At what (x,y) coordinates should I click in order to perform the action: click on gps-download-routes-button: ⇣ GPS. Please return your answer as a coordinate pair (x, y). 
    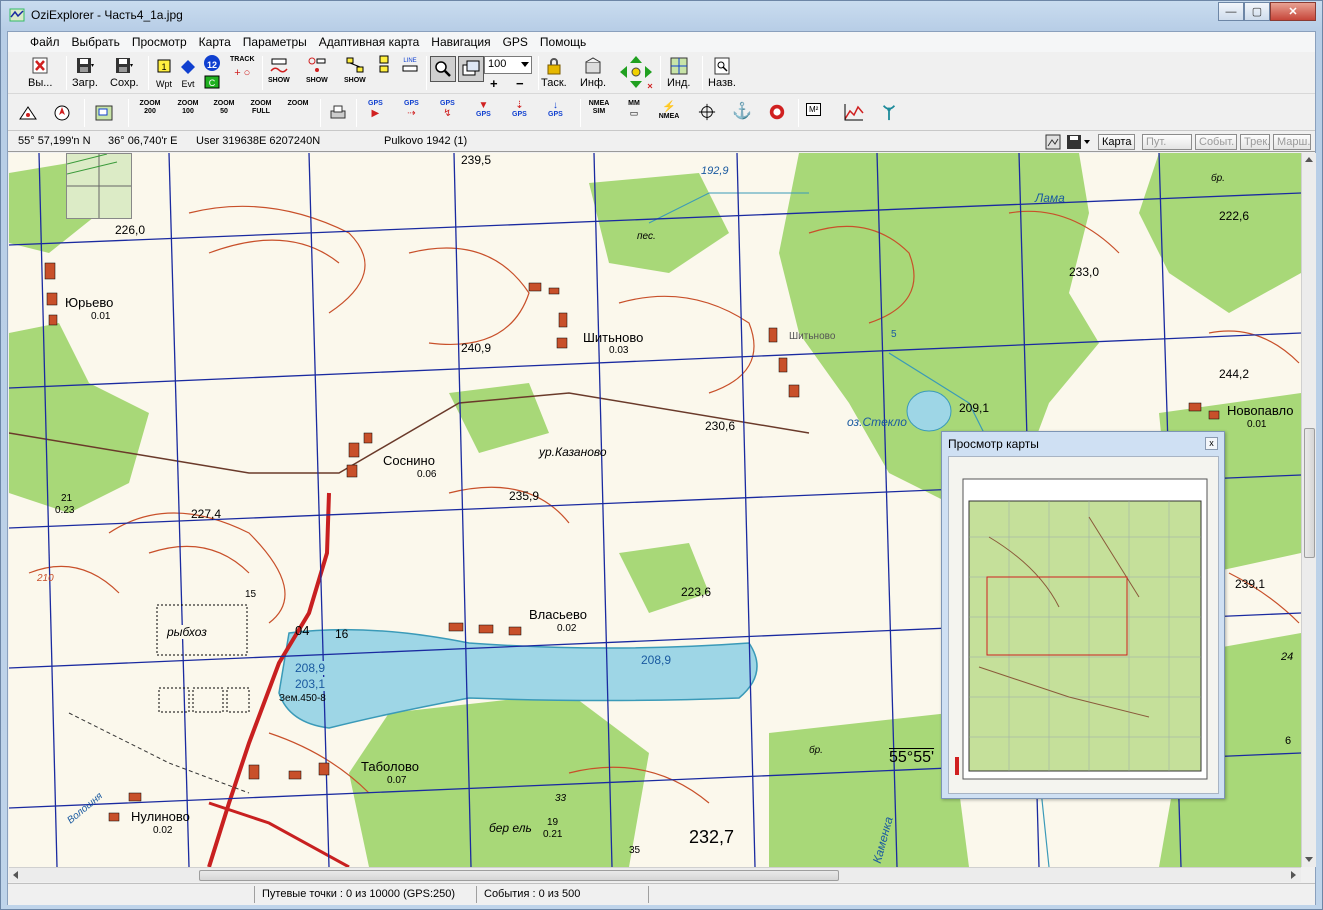
    Looking at the image, I should click on (519, 109).